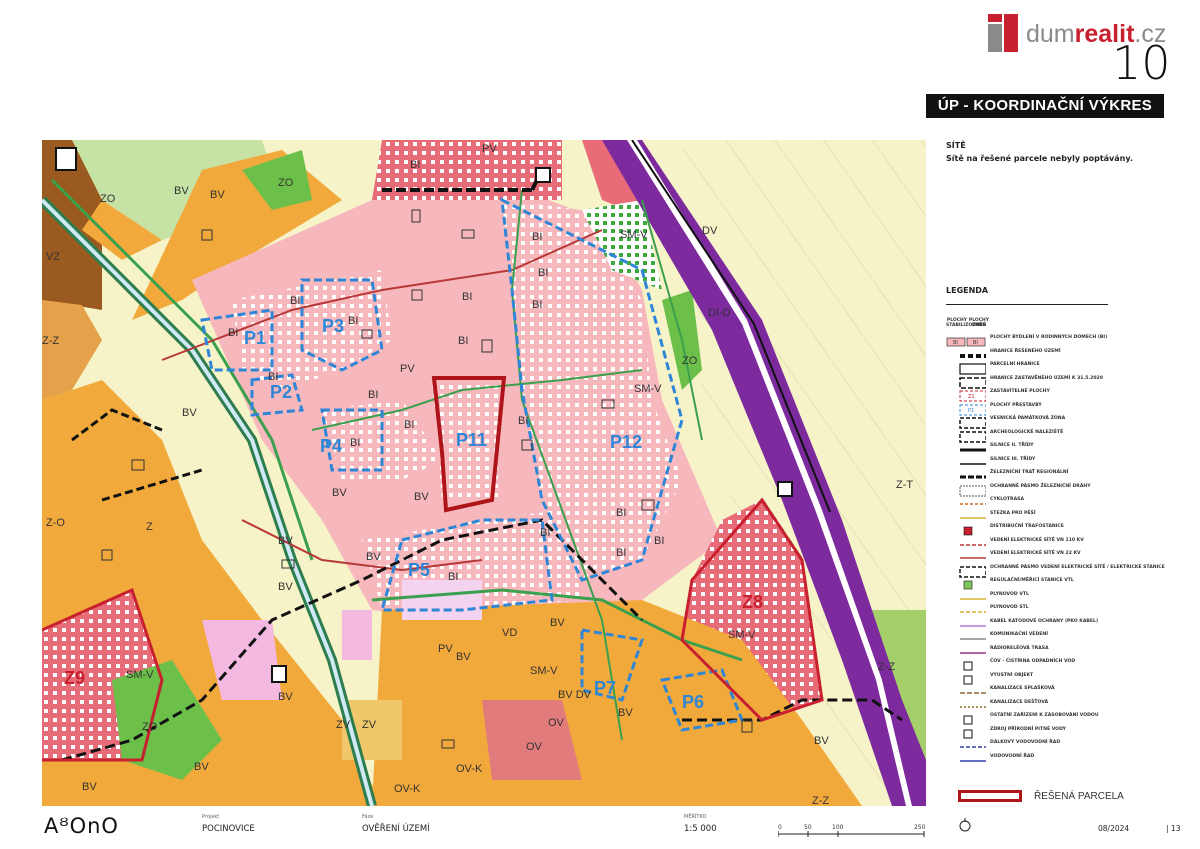  What do you see at coordinates (966, 501) in the screenshot?
I see `cycle-route-symbol` at bounding box center [966, 501].